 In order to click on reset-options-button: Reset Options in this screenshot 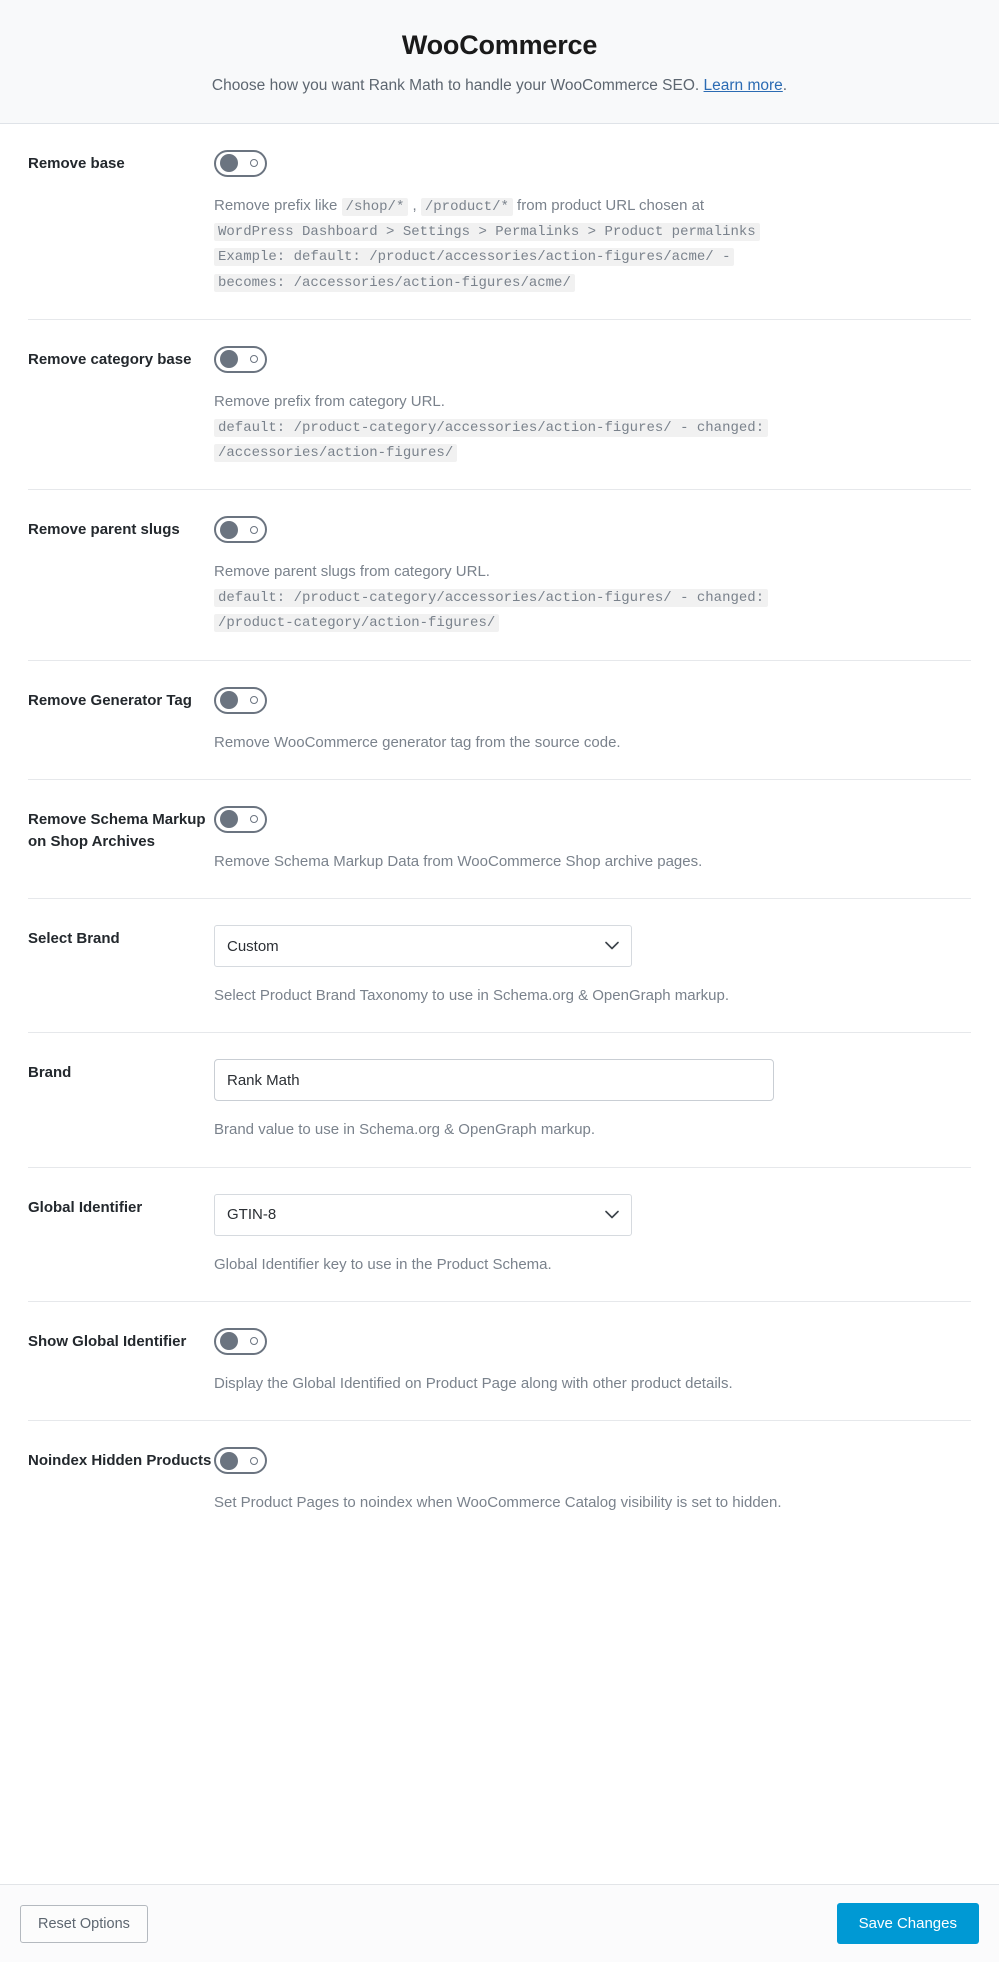, I will do `click(84, 1923)`.